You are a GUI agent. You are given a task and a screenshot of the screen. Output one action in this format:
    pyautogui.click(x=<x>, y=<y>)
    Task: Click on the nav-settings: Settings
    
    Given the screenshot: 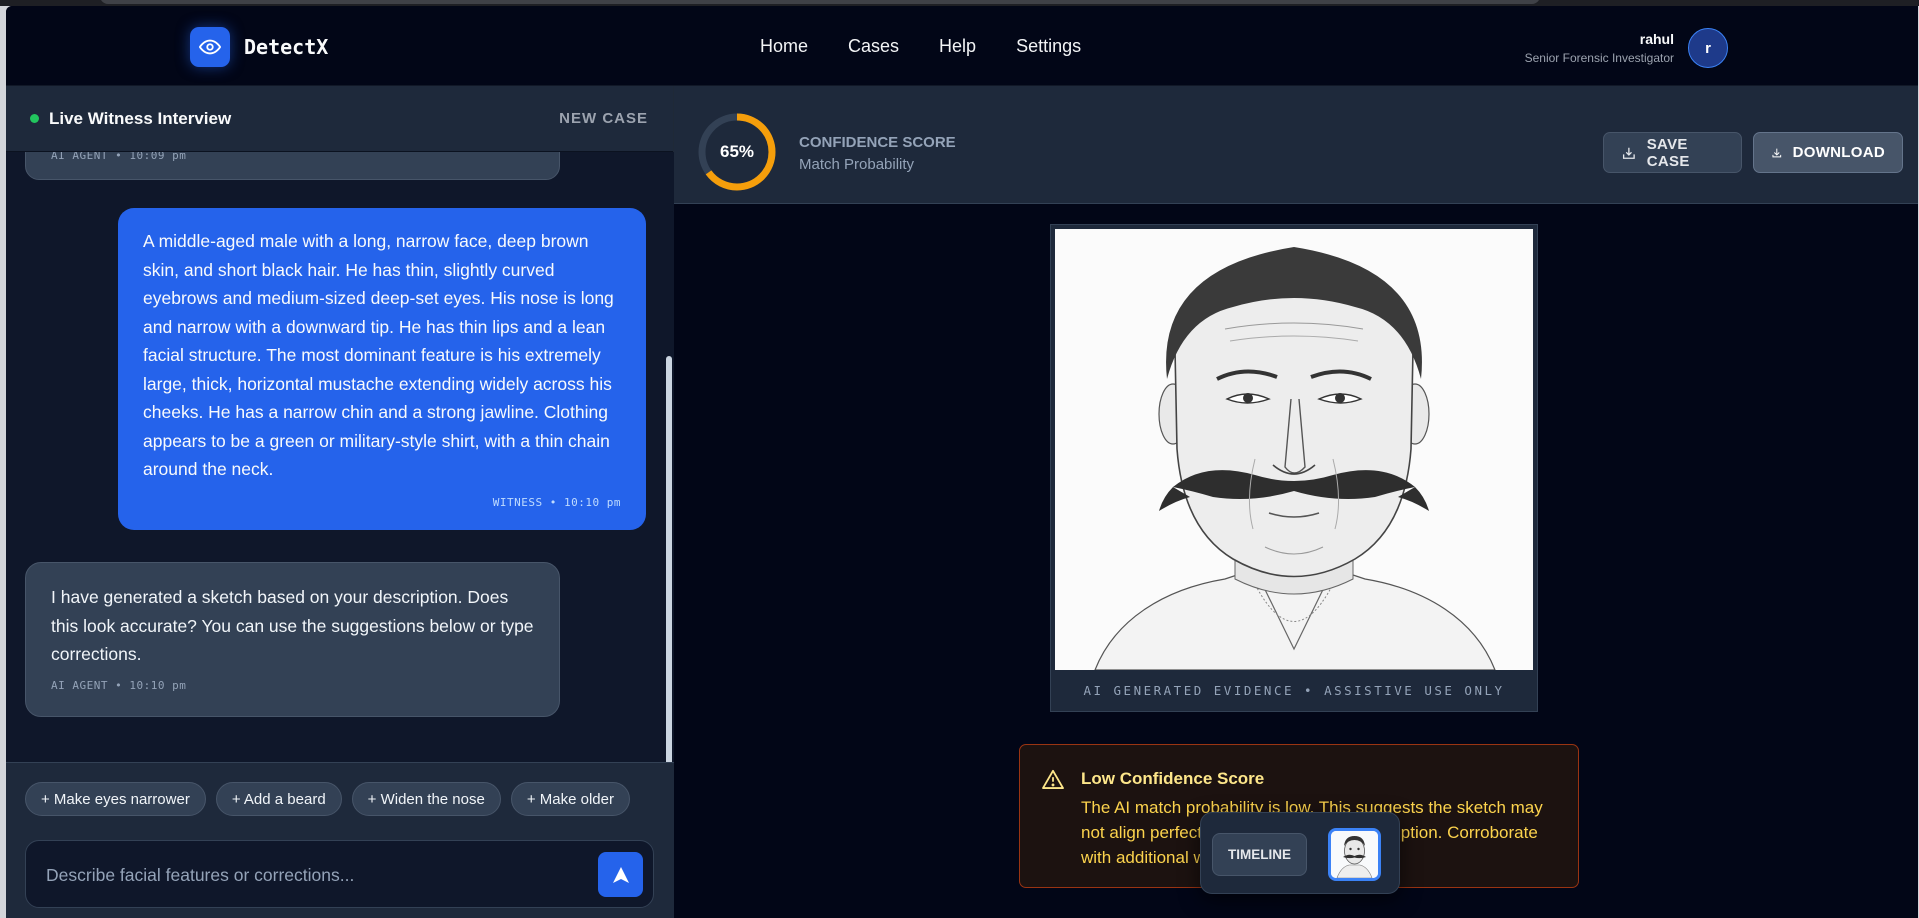 What is the action you would take?
    pyautogui.click(x=1048, y=46)
    